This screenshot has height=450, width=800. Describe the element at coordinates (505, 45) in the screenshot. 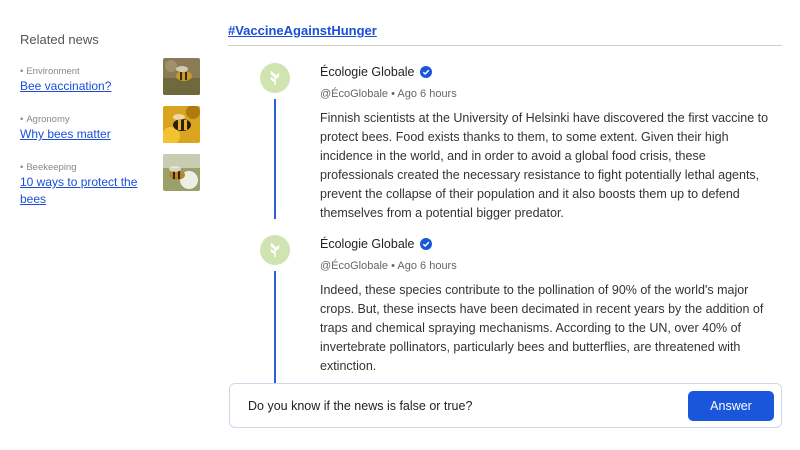

I see `header-divider` at that location.